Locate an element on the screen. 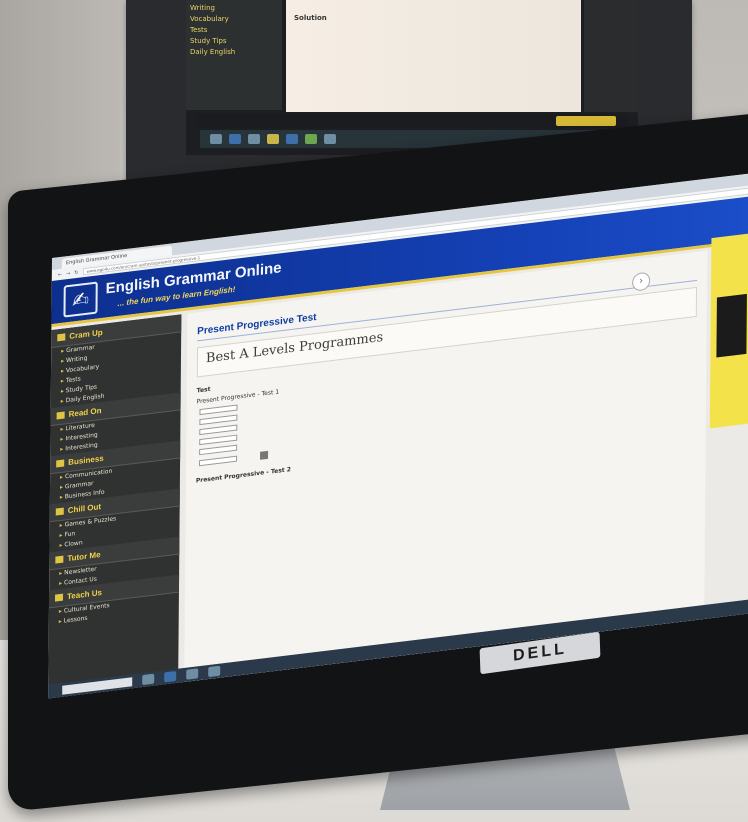  nav-section-label: Cram Up is located at coordinates (86, 334).